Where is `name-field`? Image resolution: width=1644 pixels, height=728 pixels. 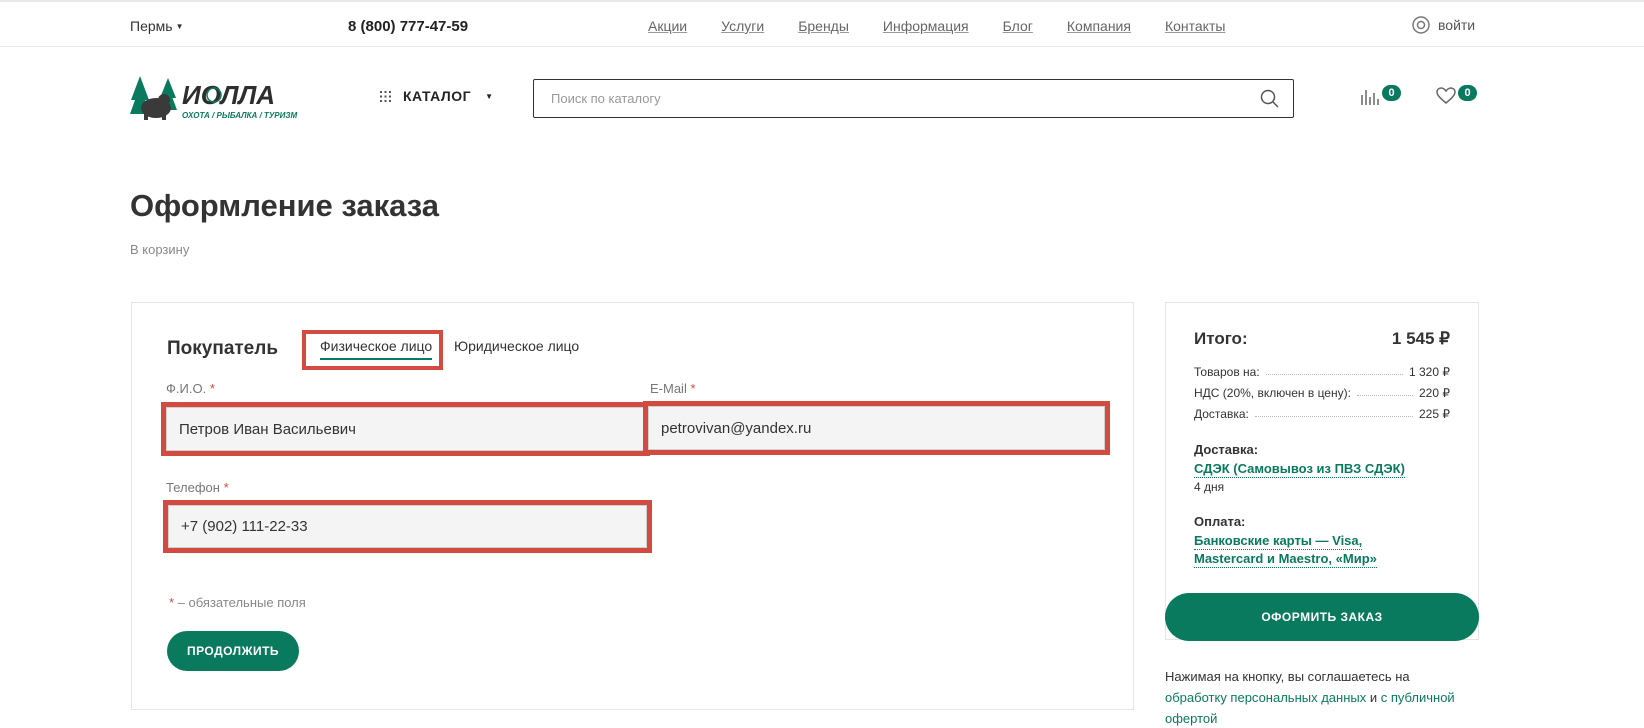
name-field is located at coordinates (405, 429).